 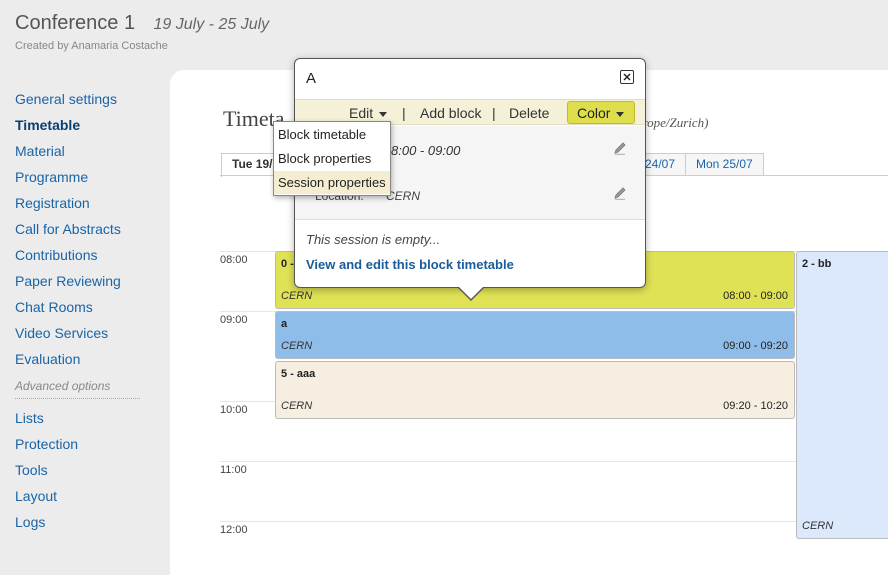 What do you see at coordinates (332, 182) in the screenshot?
I see `menu-item-session-properties: Session properties` at bounding box center [332, 182].